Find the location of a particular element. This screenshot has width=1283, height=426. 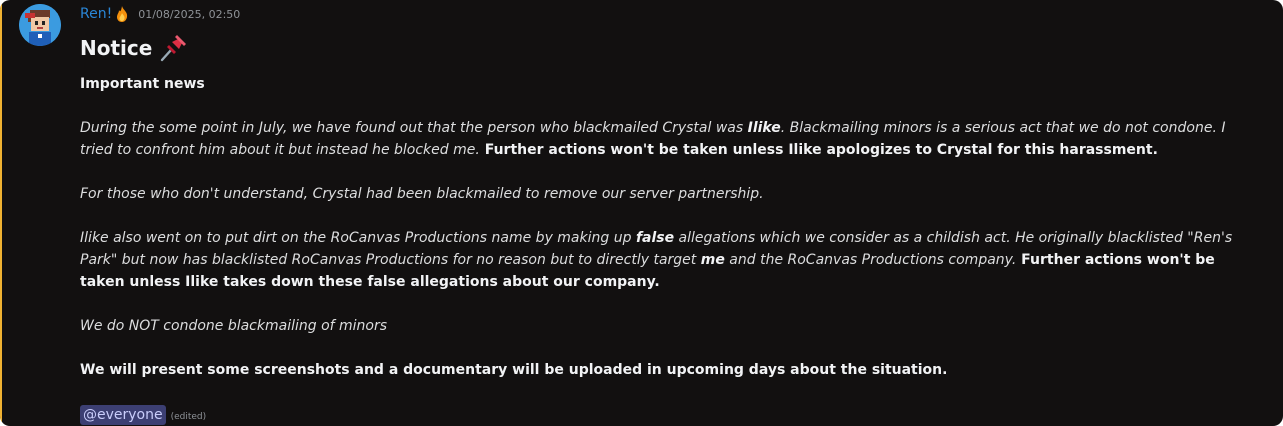

message-heading: Notice is located at coordinates (667, 48).